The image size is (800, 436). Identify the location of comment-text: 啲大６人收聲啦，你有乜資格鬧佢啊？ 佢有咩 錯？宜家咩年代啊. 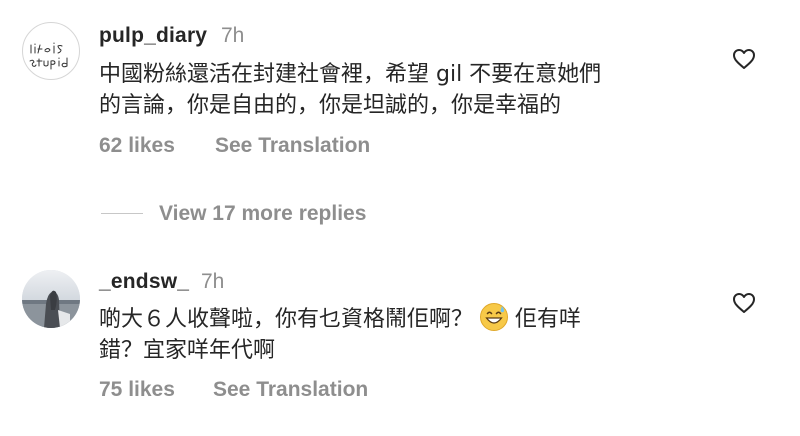
(404, 334).